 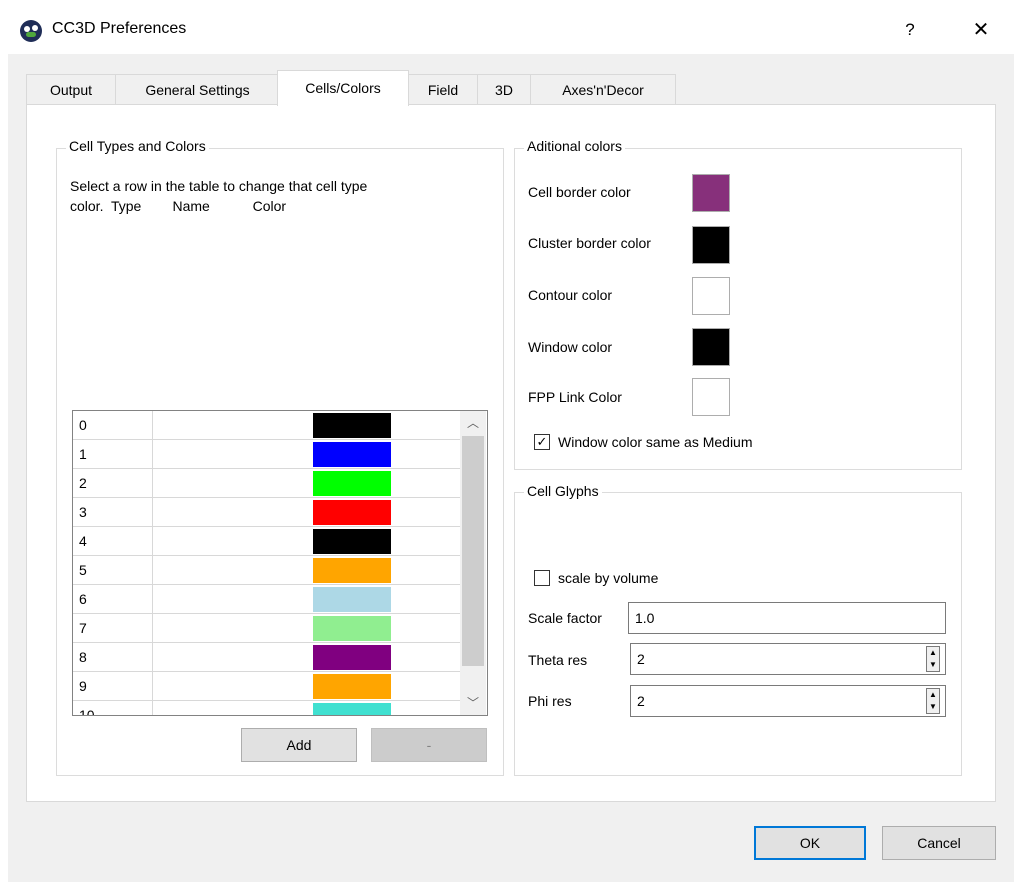 I want to click on table-row: 5, so click(x=267, y=570).